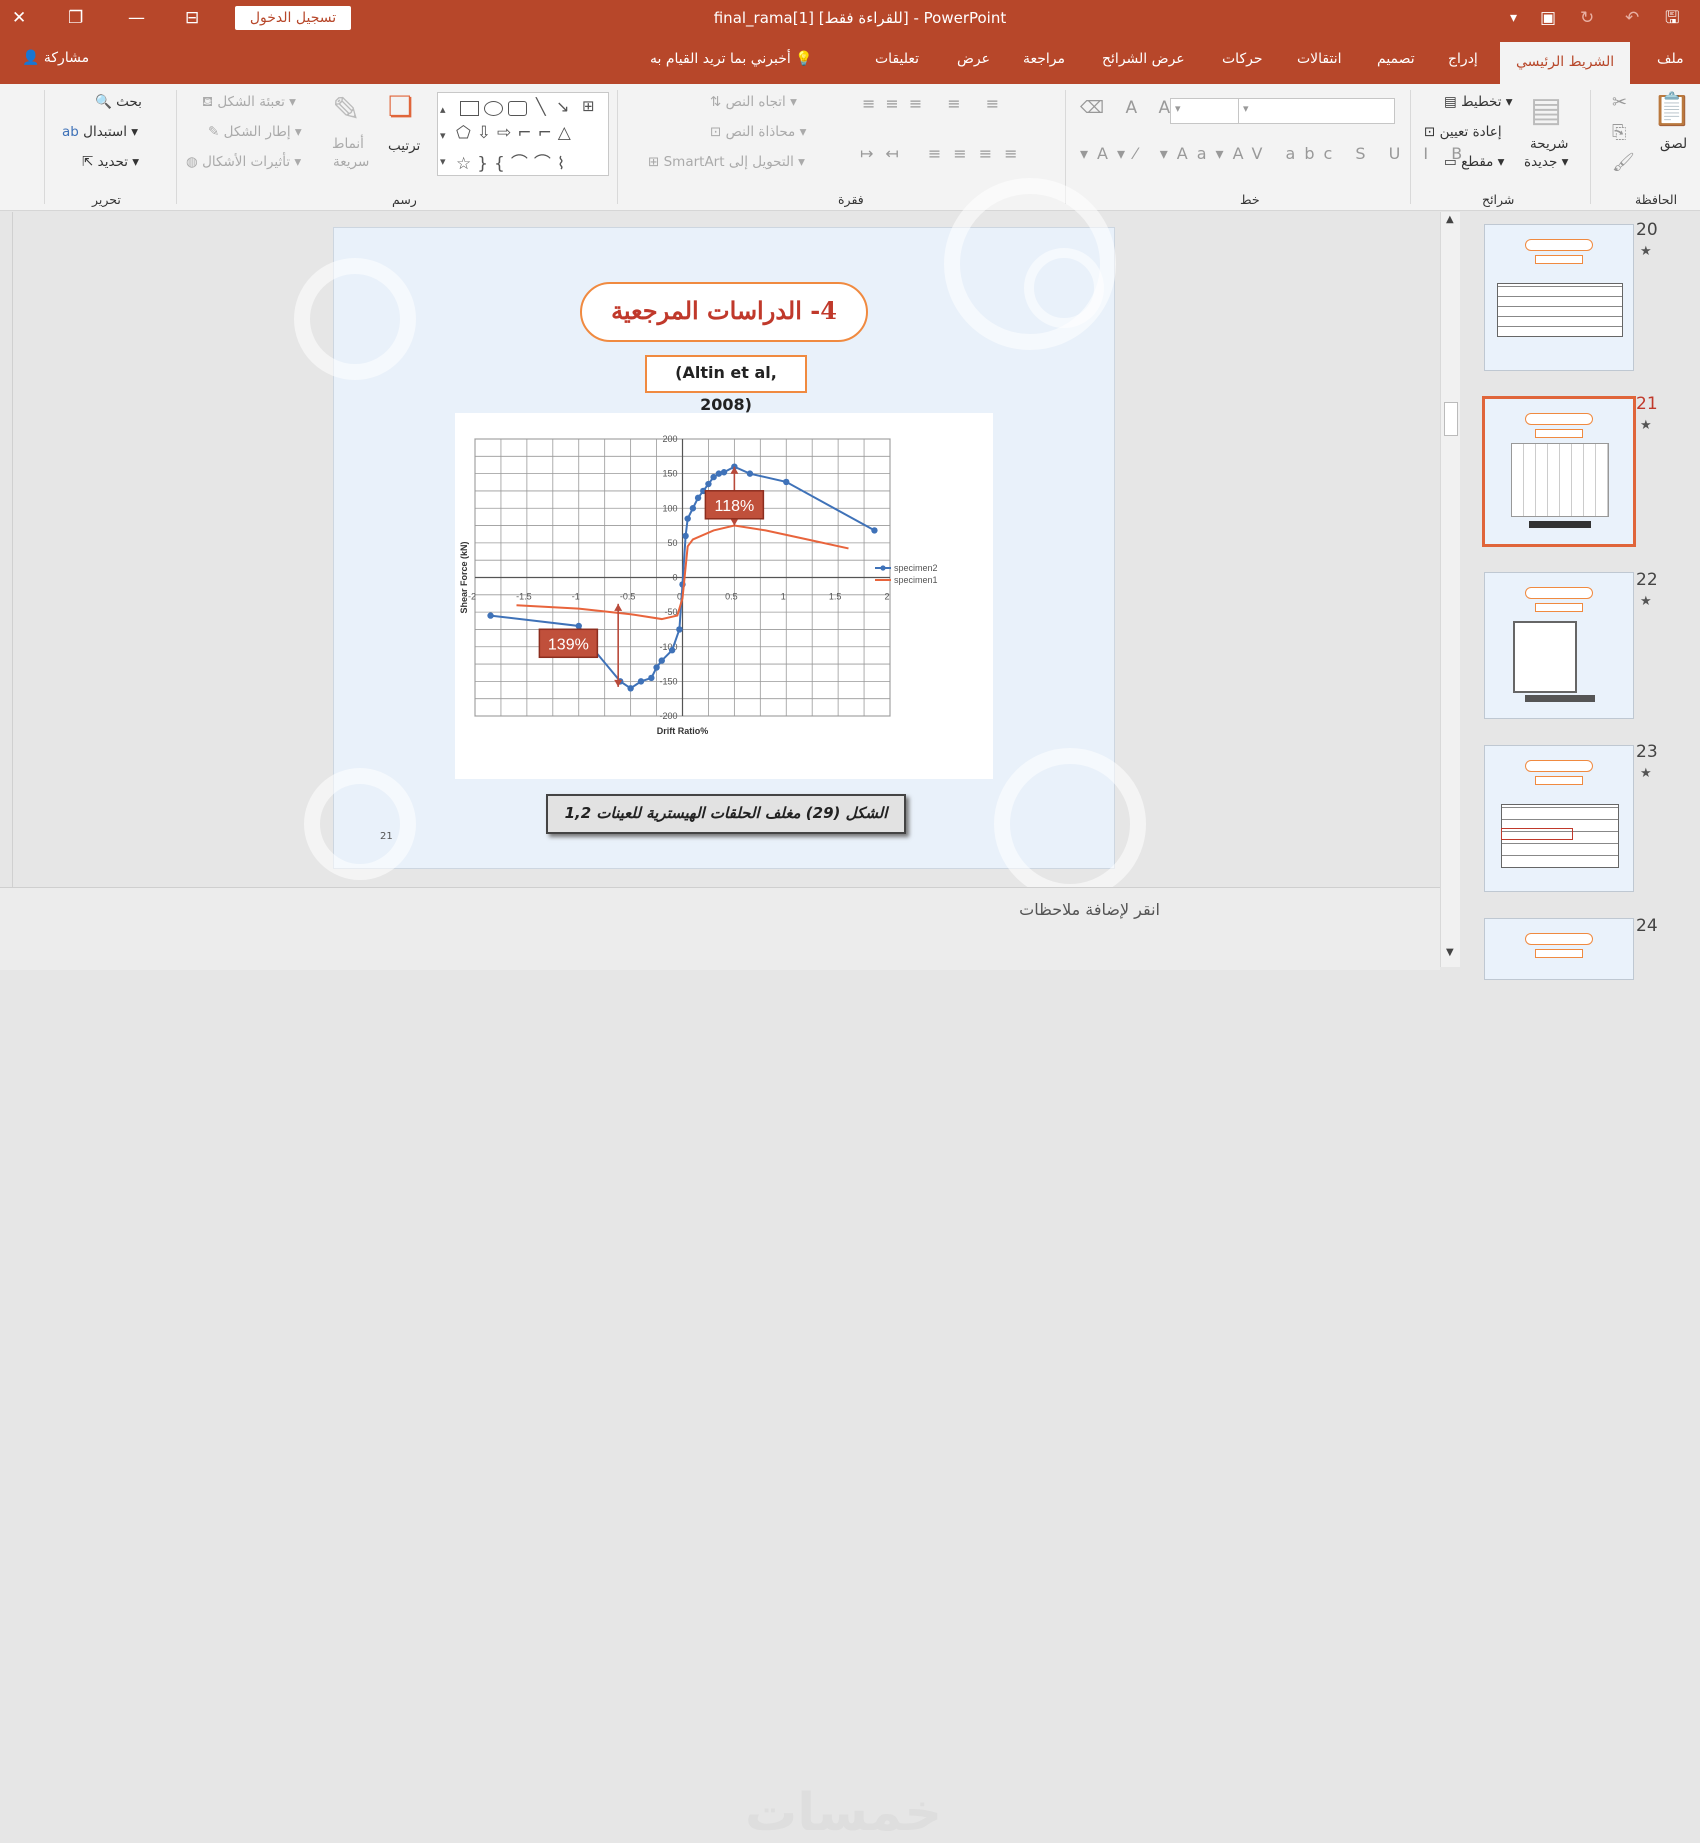 The width and height of the screenshot is (1700, 1843). Describe the element at coordinates (1396, 59) in the screenshot. I see `tab-design: تصميم` at that location.